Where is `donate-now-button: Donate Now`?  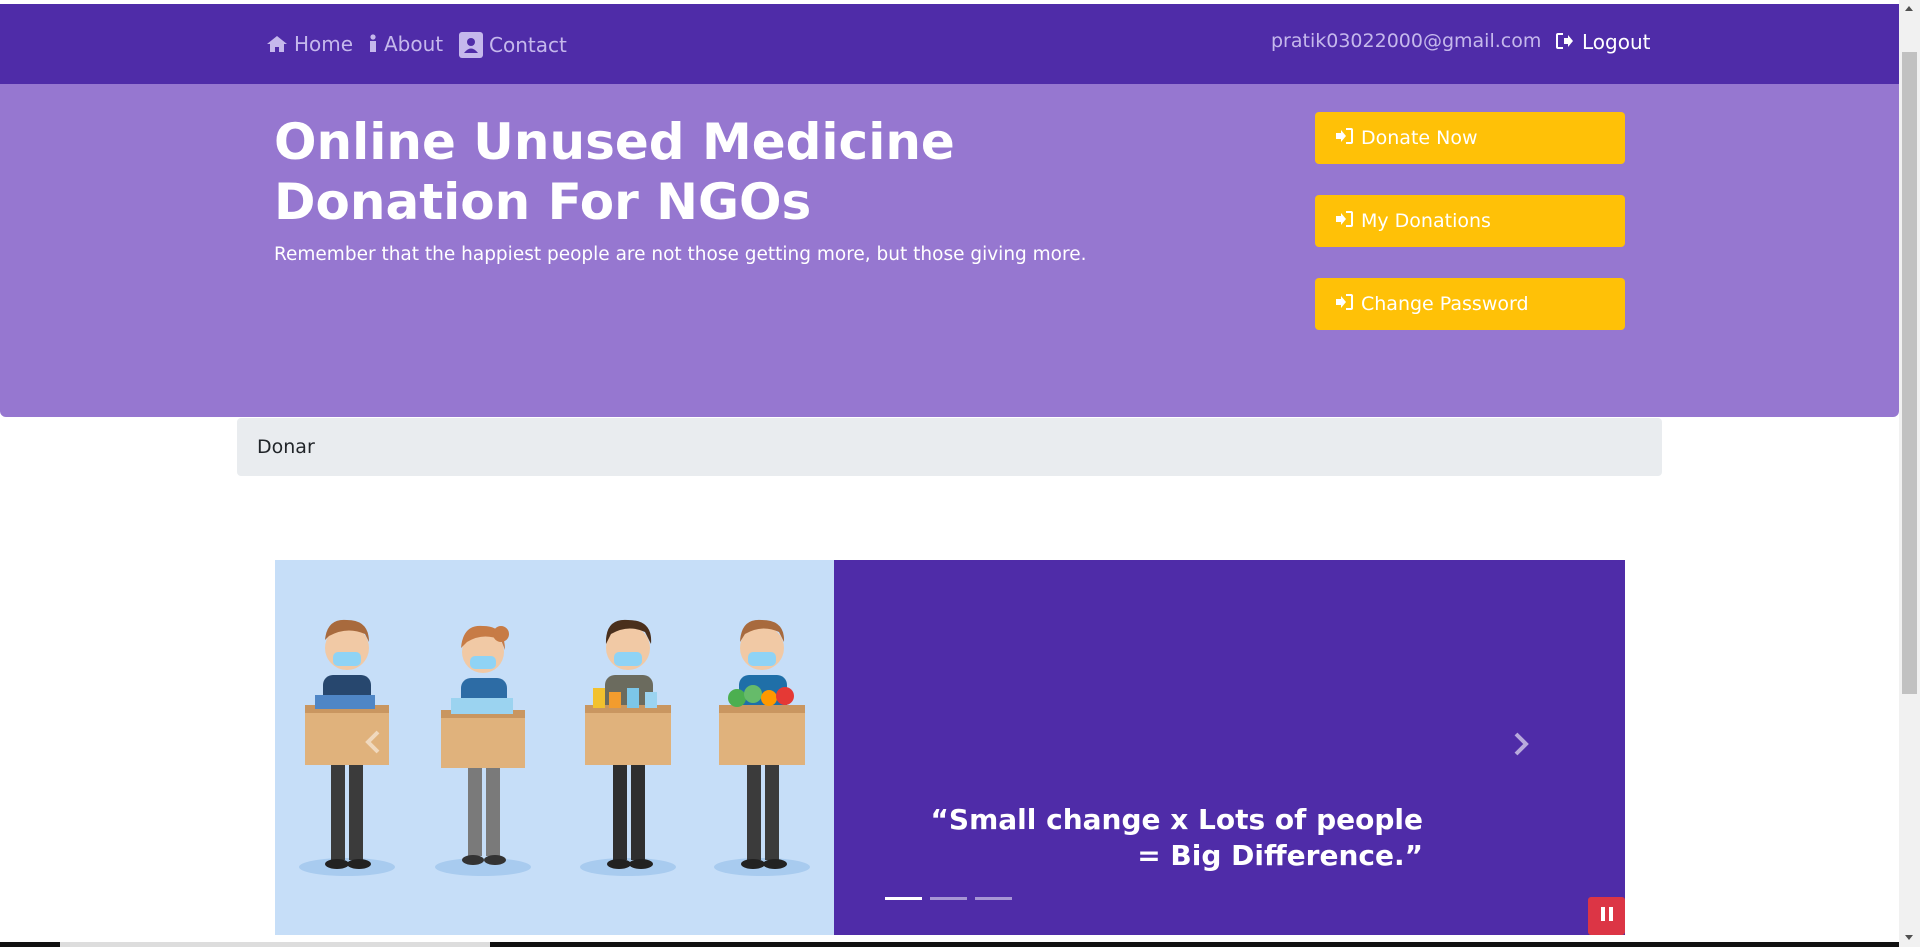 donate-now-button: Donate Now is located at coordinates (1470, 138).